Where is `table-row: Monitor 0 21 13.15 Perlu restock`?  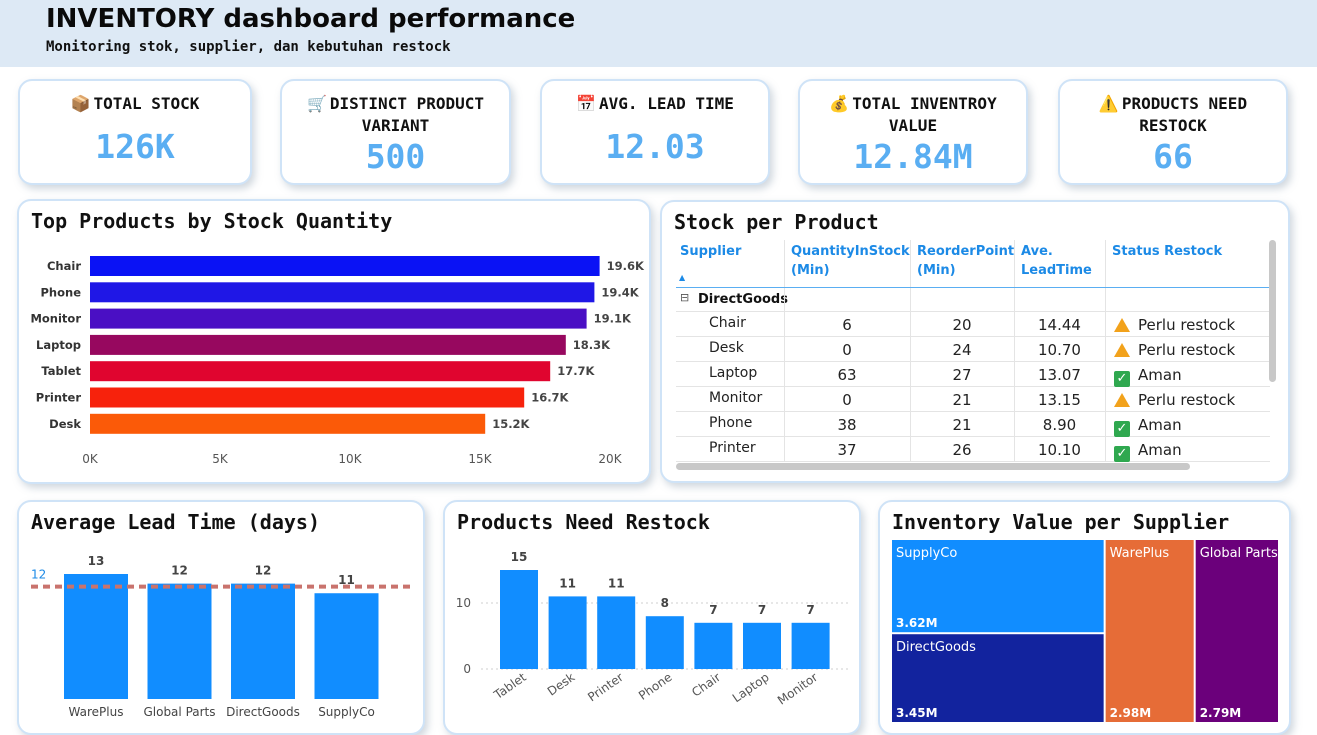 table-row: Monitor 0 21 13.15 Perlu restock is located at coordinates (973, 399).